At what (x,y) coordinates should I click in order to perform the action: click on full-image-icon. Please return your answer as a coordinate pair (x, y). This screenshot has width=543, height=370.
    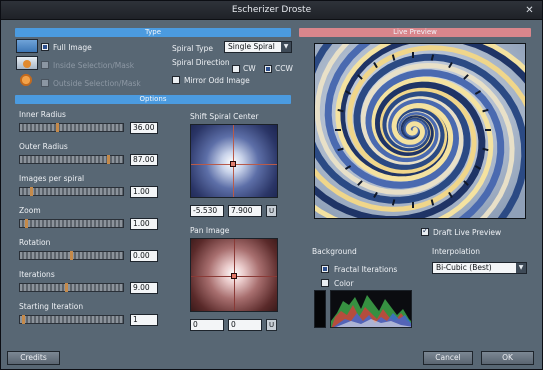
    Looking at the image, I should click on (27, 46).